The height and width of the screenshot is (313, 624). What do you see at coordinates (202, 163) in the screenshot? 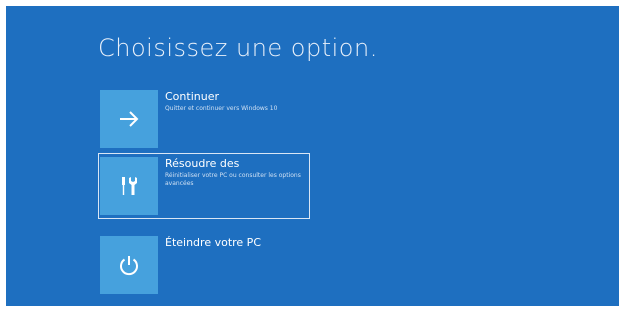
I see `option-troubleshoot-title: Résoudre des` at bounding box center [202, 163].